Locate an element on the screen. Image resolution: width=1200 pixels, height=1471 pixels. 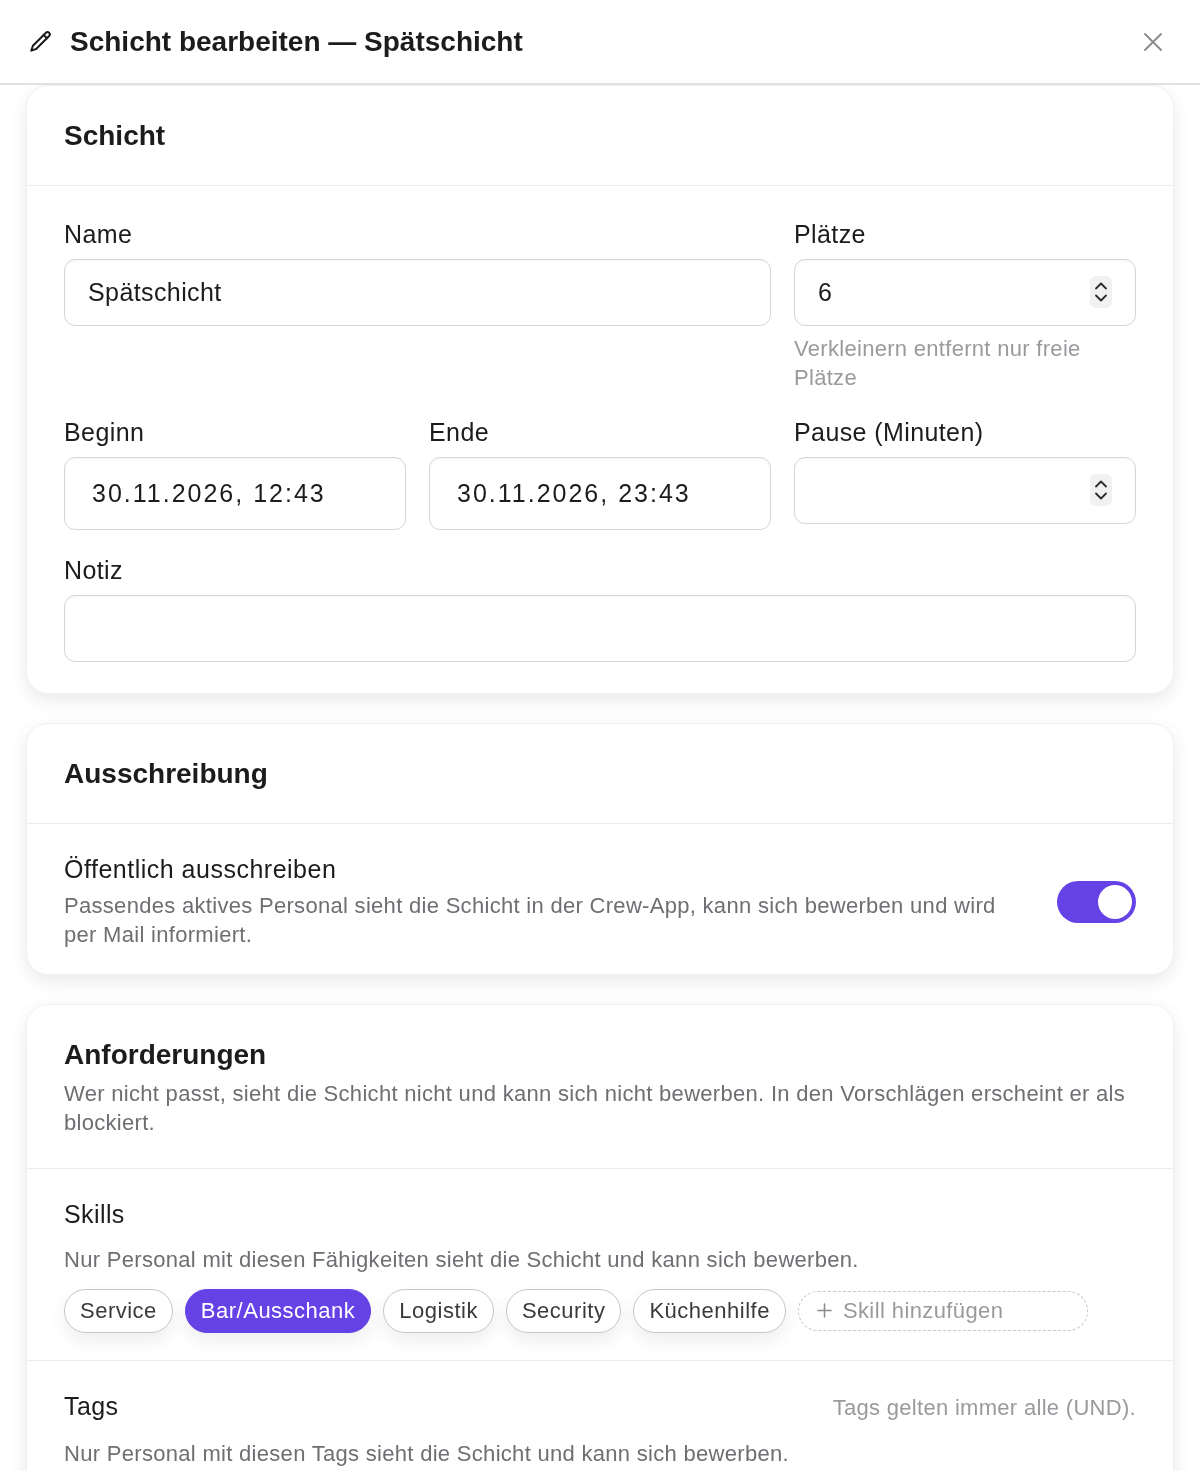
group-note: Tags gelten immer alle (UND). is located at coordinates (984, 1408).